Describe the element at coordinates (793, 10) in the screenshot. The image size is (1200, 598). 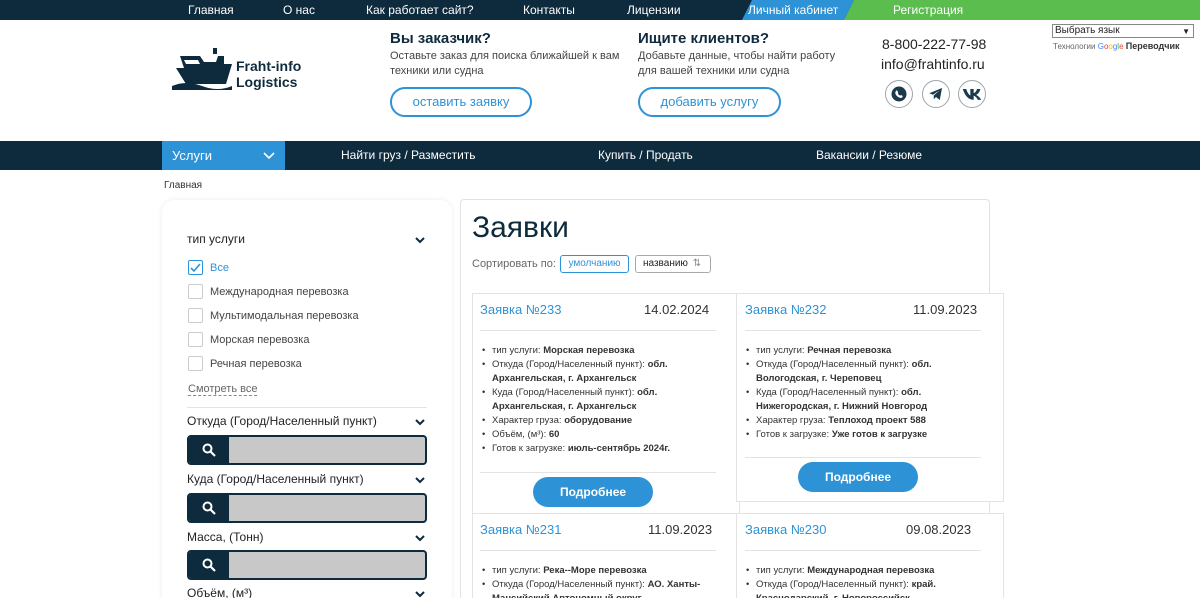
I see `topnav-cabinet: Личный кабинет` at that location.